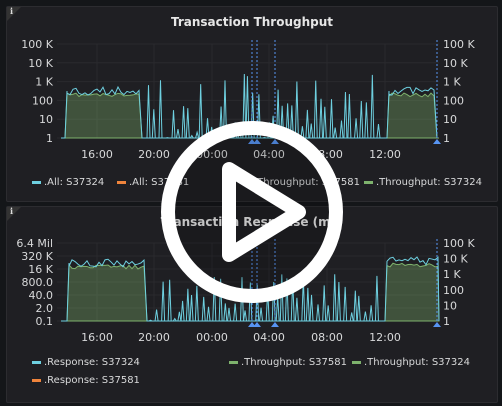 The image size is (502, 406). Describe the element at coordinates (68, 182) in the screenshot. I see `legend-item: .All: S37324` at that location.